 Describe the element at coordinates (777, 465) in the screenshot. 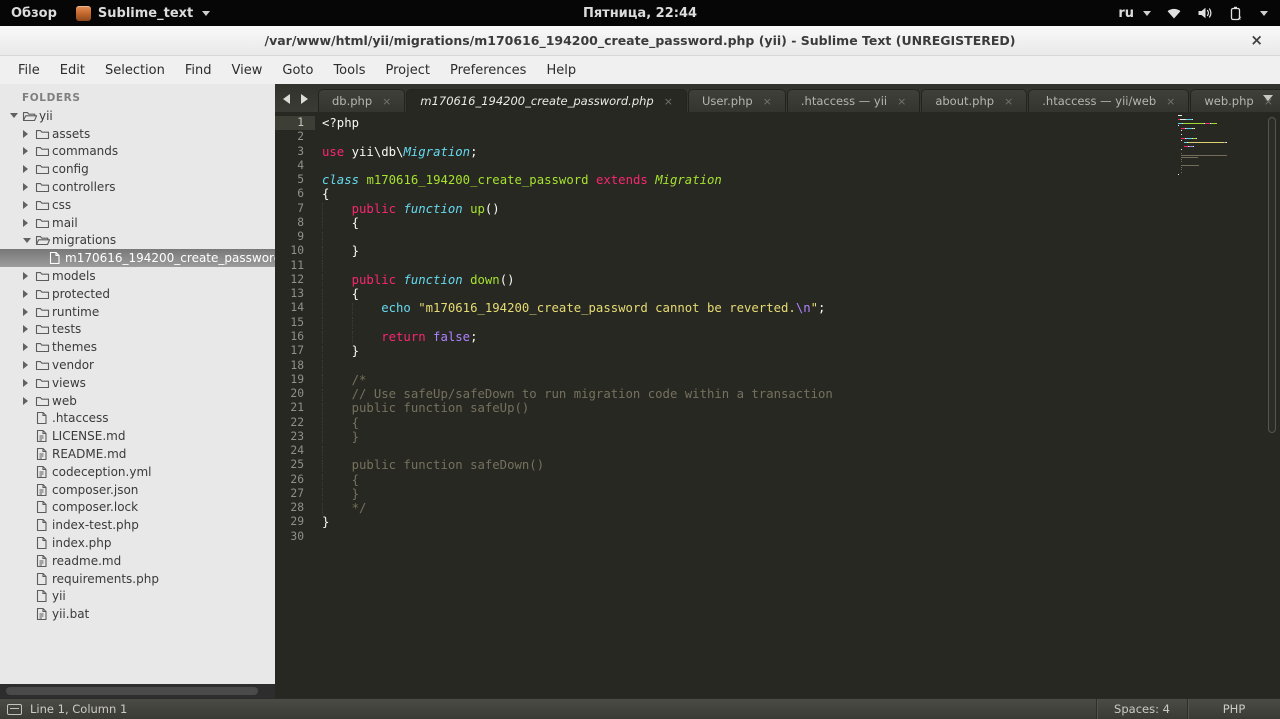

I see `code-line: 25 public function safeDown()` at that location.